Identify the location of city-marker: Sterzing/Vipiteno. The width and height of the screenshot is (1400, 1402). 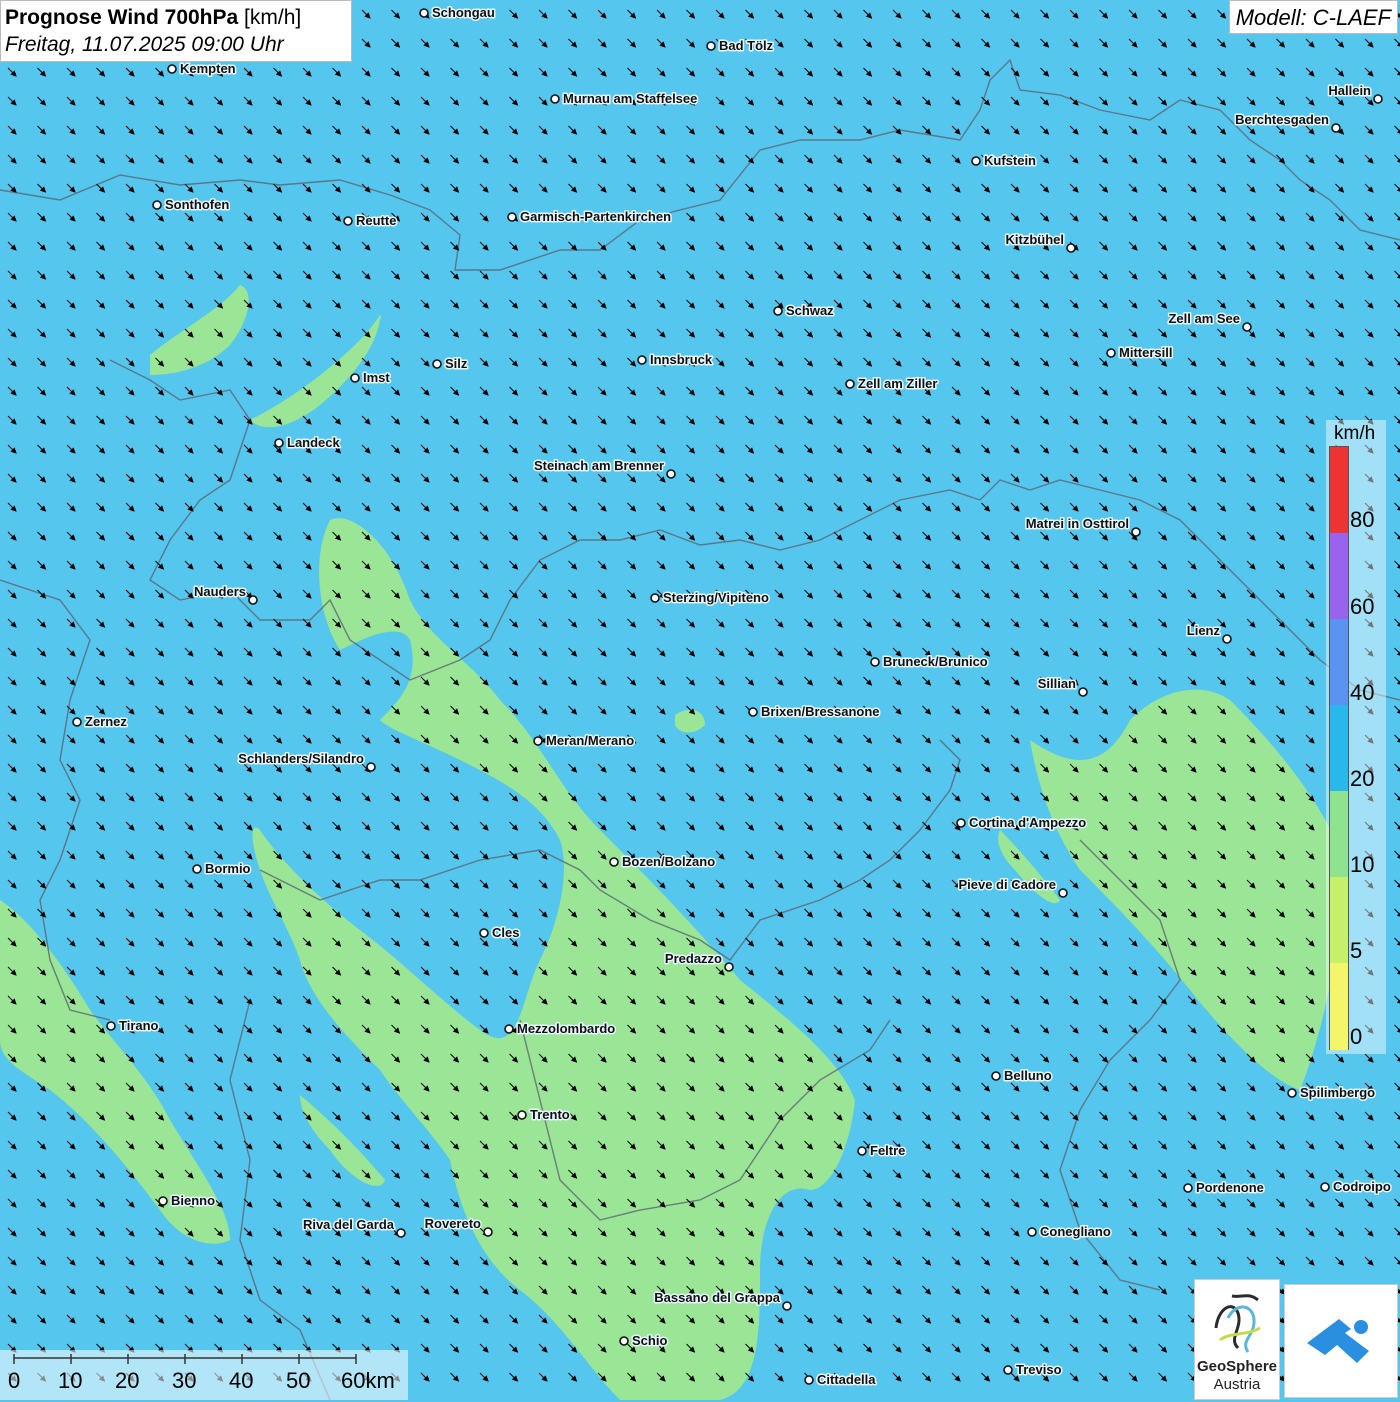
(710, 597).